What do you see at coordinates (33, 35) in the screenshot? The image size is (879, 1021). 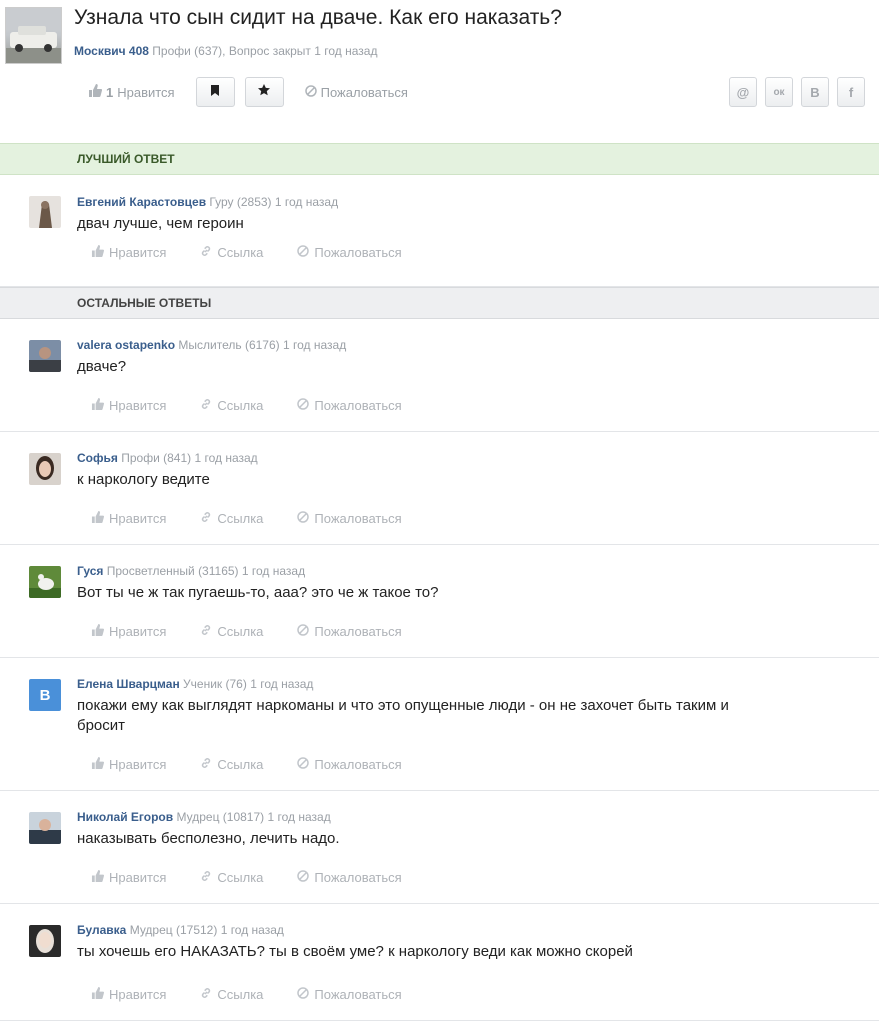 I see `question-author-avatar` at bounding box center [33, 35].